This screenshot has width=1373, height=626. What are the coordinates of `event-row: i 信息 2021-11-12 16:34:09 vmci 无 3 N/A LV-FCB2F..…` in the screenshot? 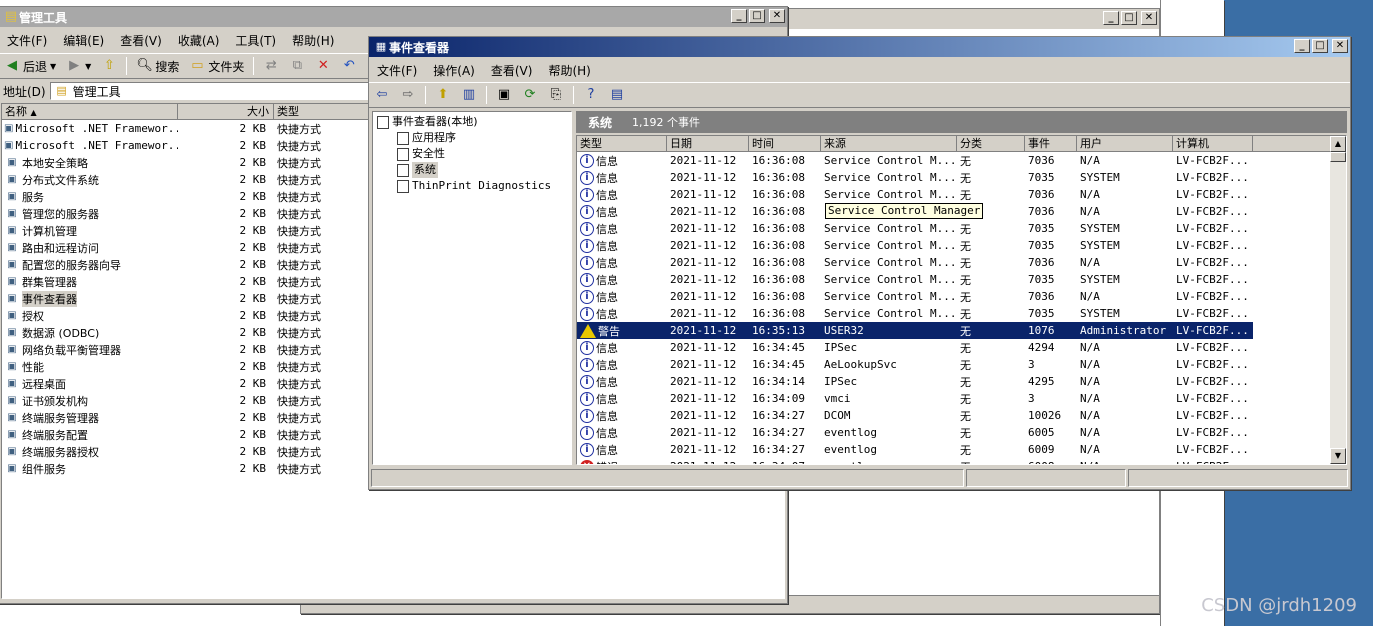 It's located at (915, 398).